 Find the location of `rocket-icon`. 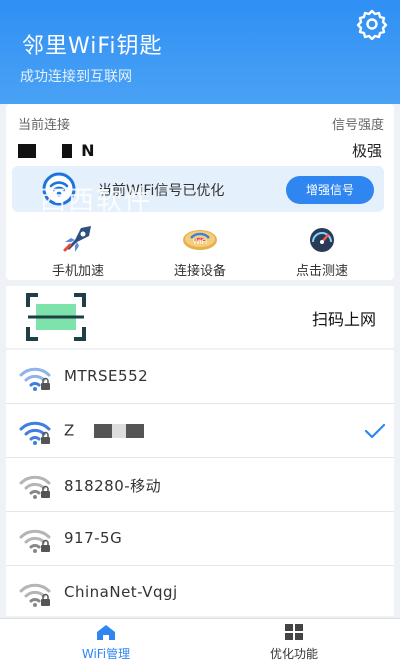

rocket-icon is located at coordinates (77, 239).